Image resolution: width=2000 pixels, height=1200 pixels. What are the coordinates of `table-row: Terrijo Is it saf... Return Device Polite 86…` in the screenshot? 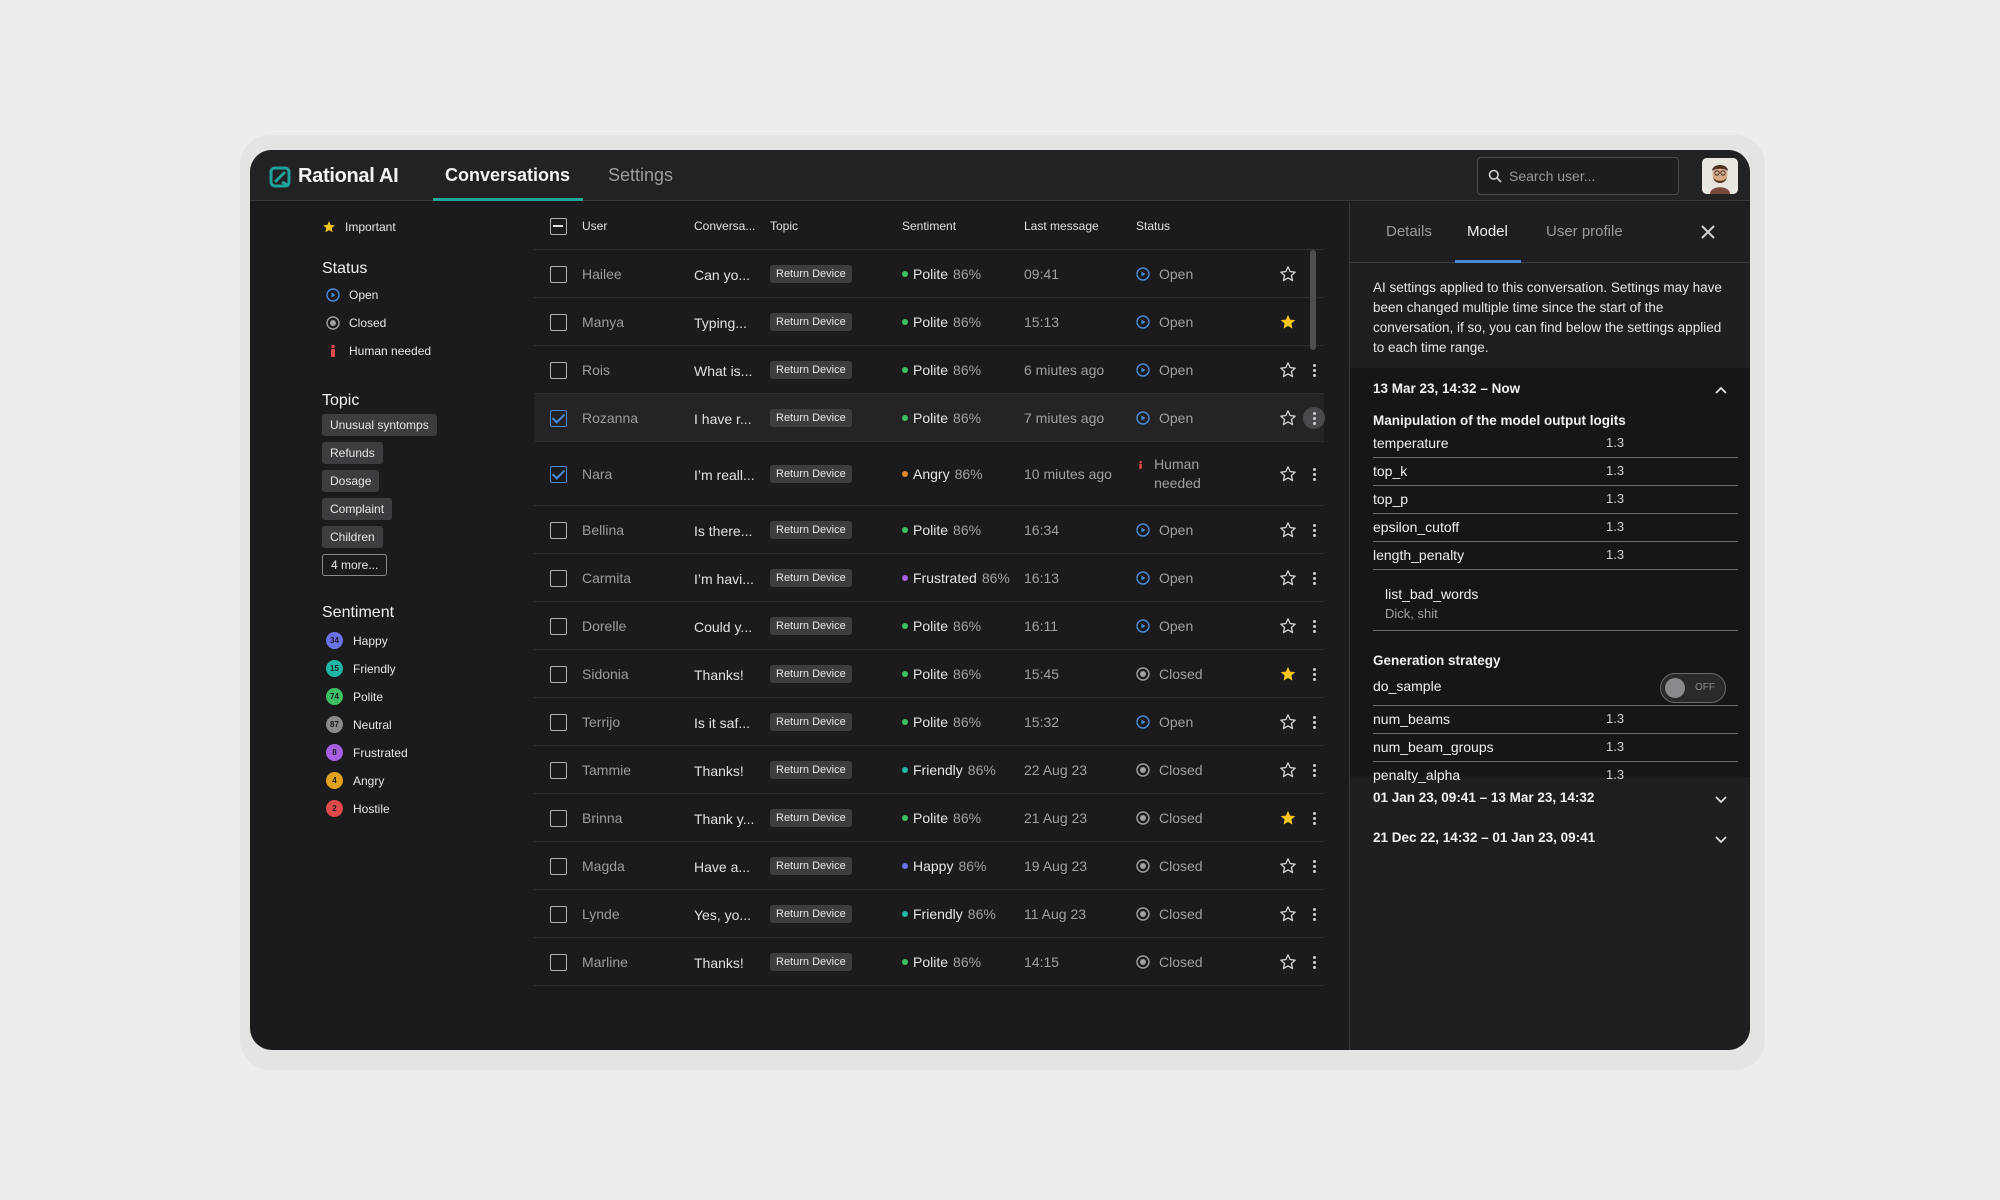 It's located at (929, 722).